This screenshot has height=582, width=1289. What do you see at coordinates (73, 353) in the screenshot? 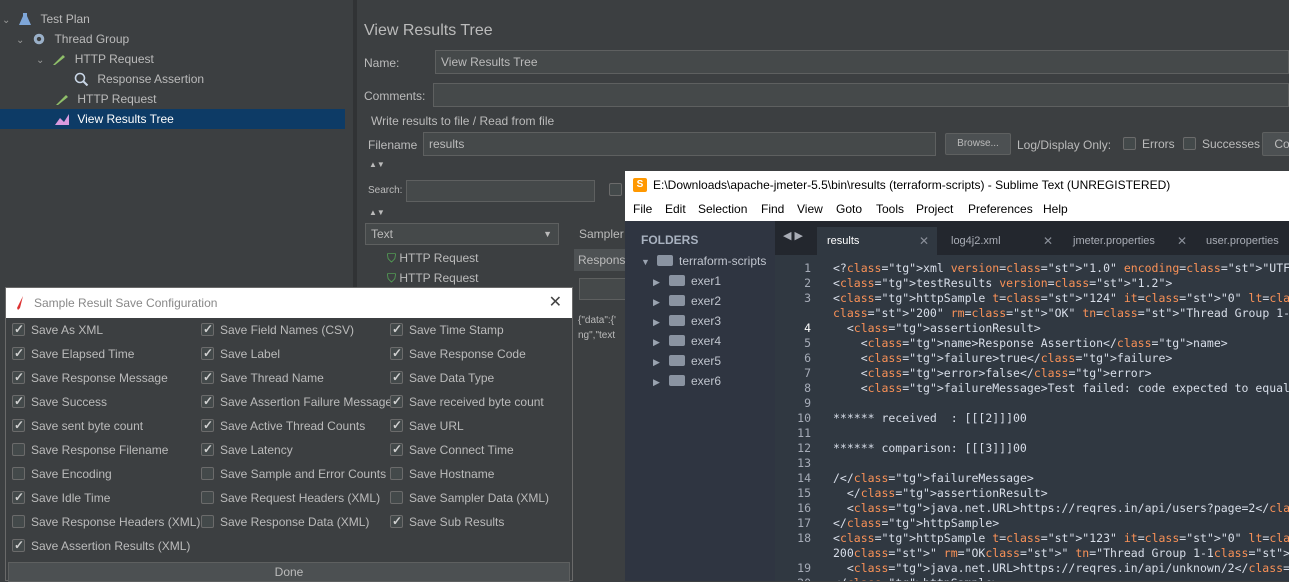
I see `save-option-checkbox: Save Elapsed Time` at bounding box center [73, 353].